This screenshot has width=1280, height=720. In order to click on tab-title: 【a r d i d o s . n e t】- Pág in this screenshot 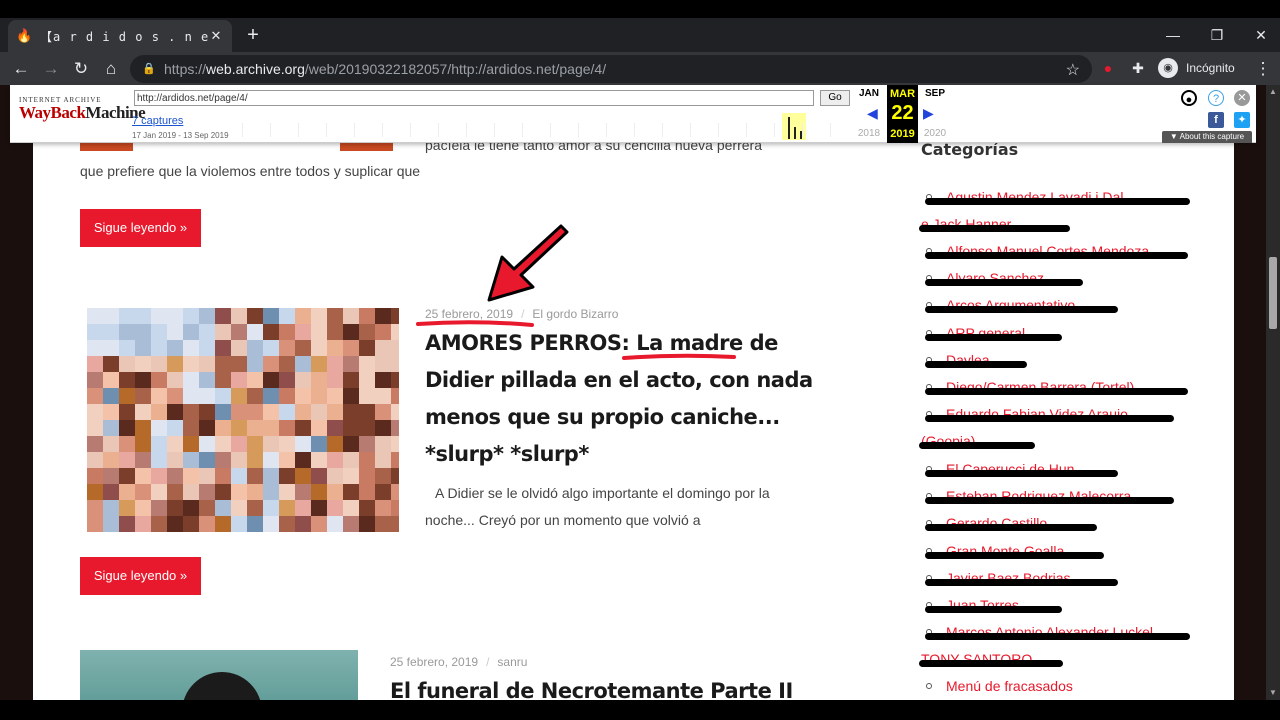, I will do `click(124, 36)`.